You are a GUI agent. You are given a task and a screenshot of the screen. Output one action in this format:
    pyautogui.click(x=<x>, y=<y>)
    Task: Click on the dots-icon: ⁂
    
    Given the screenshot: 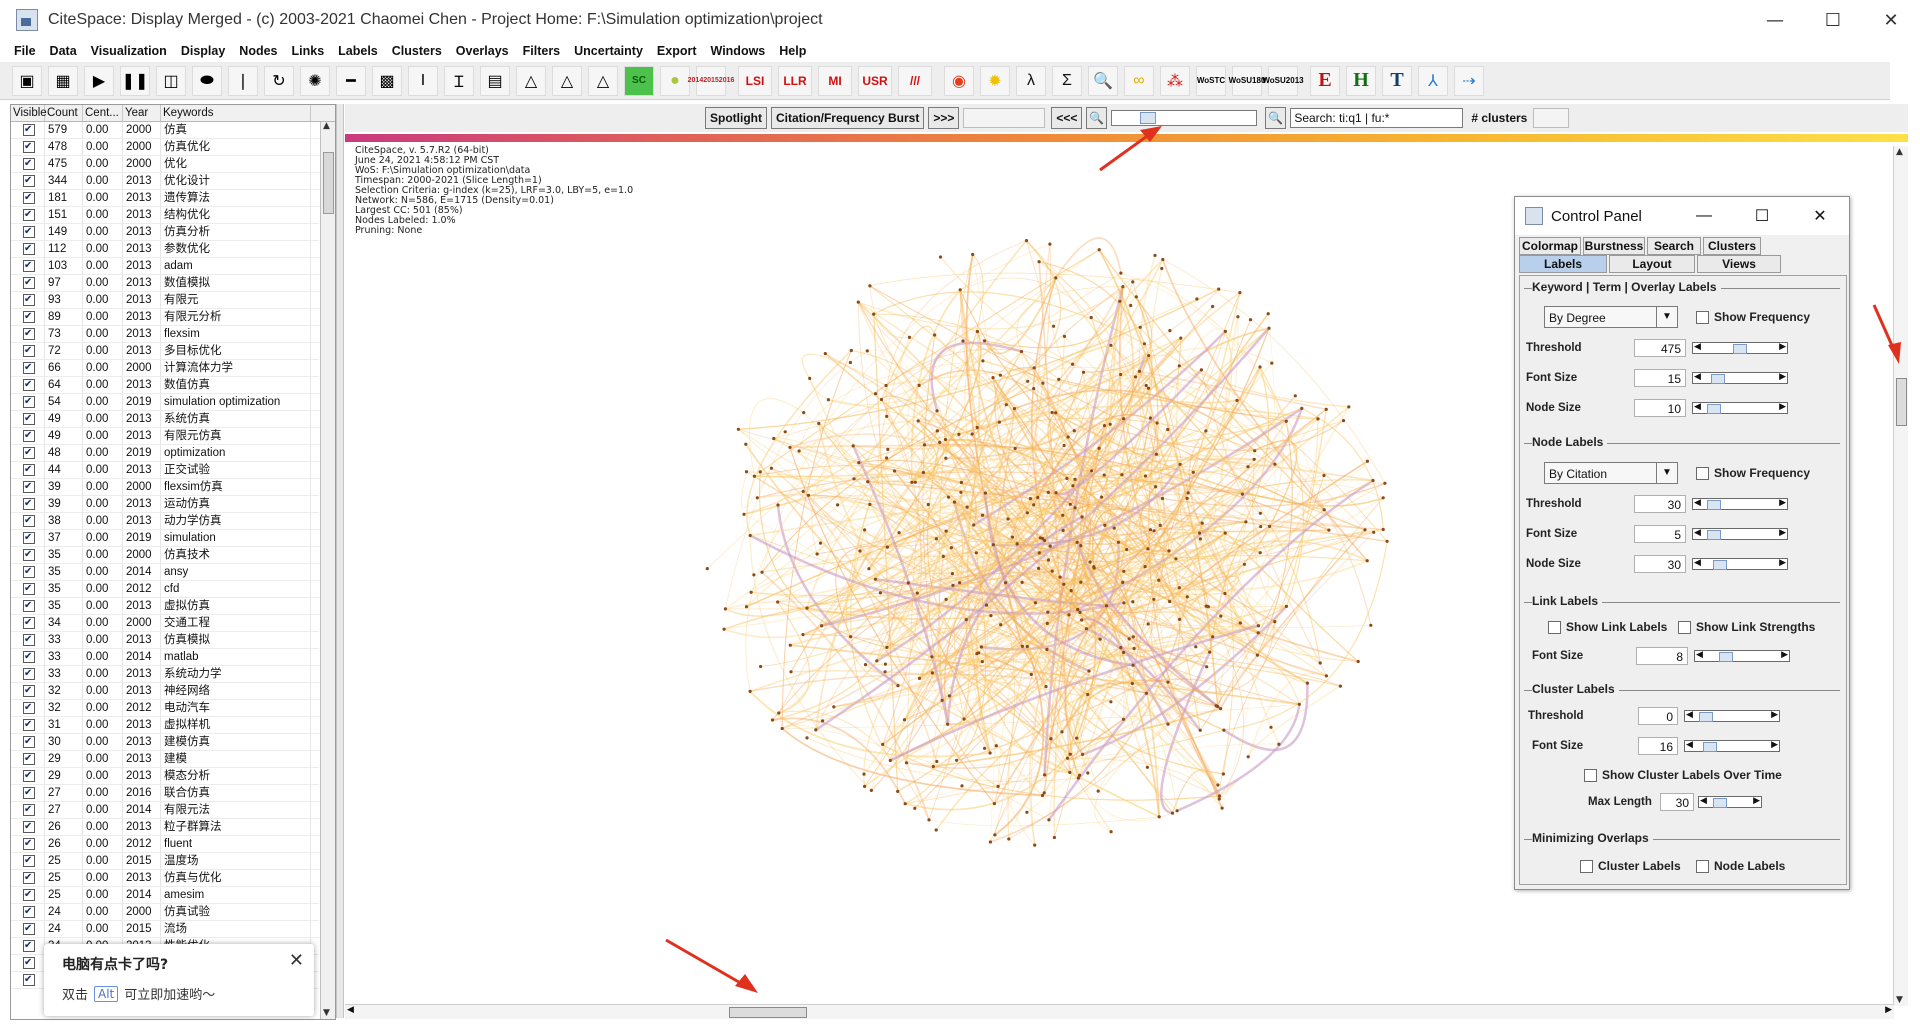 What is the action you would take?
    pyautogui.click(x=1175, y=80)
    